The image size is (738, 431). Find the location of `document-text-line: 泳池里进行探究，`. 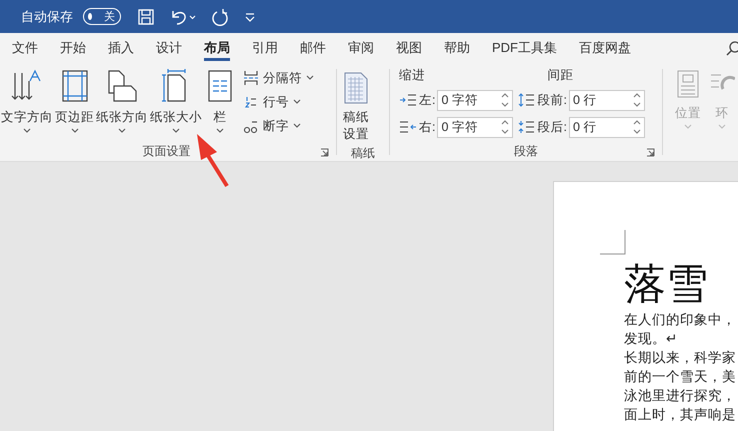

document-text-line: 泳池里进行探究， is located at coordinates (680, 396).